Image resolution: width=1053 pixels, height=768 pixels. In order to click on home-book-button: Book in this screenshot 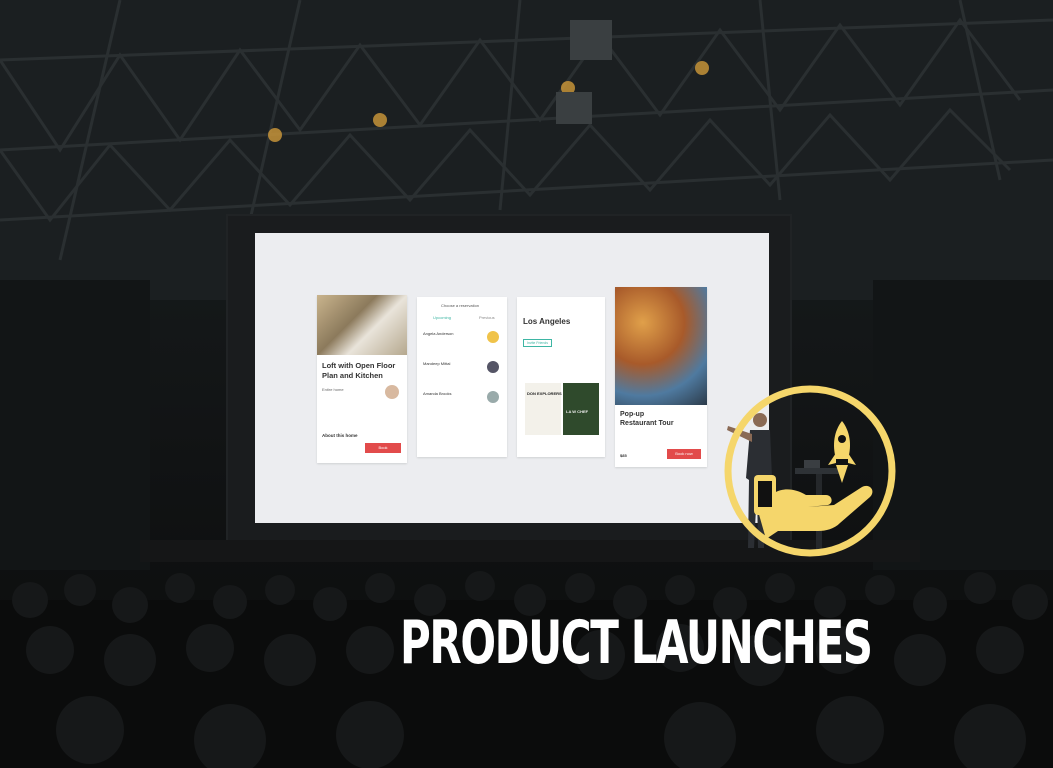, I will do `click(383, 448)`.